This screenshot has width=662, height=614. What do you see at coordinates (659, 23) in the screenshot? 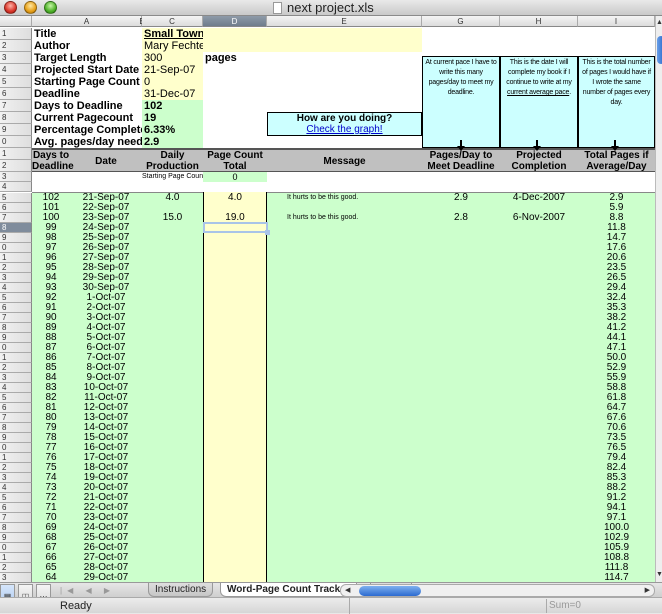
I see `scroll-up-icon: ▲` at bounding box center [659, 23].